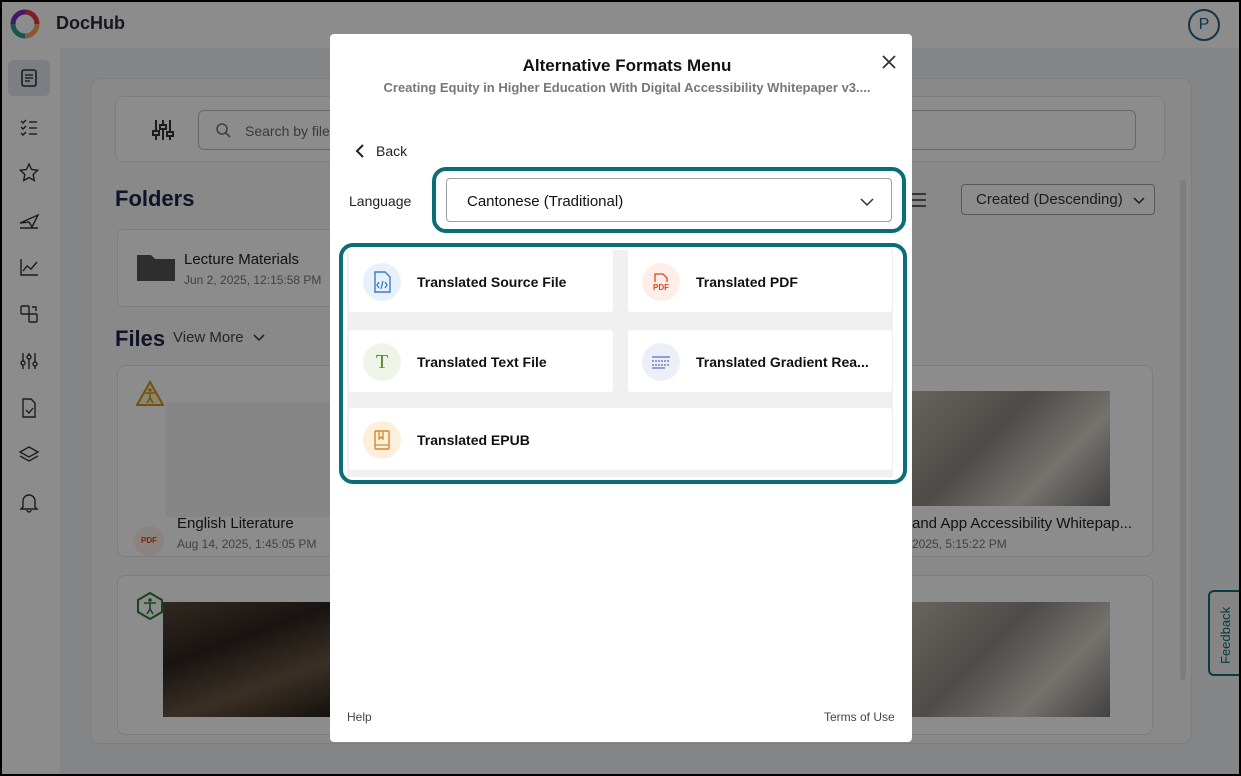 The width and height of the screenshot is (1241, 776). I want to click on option-label: Translated Source File, so click(492, 282).